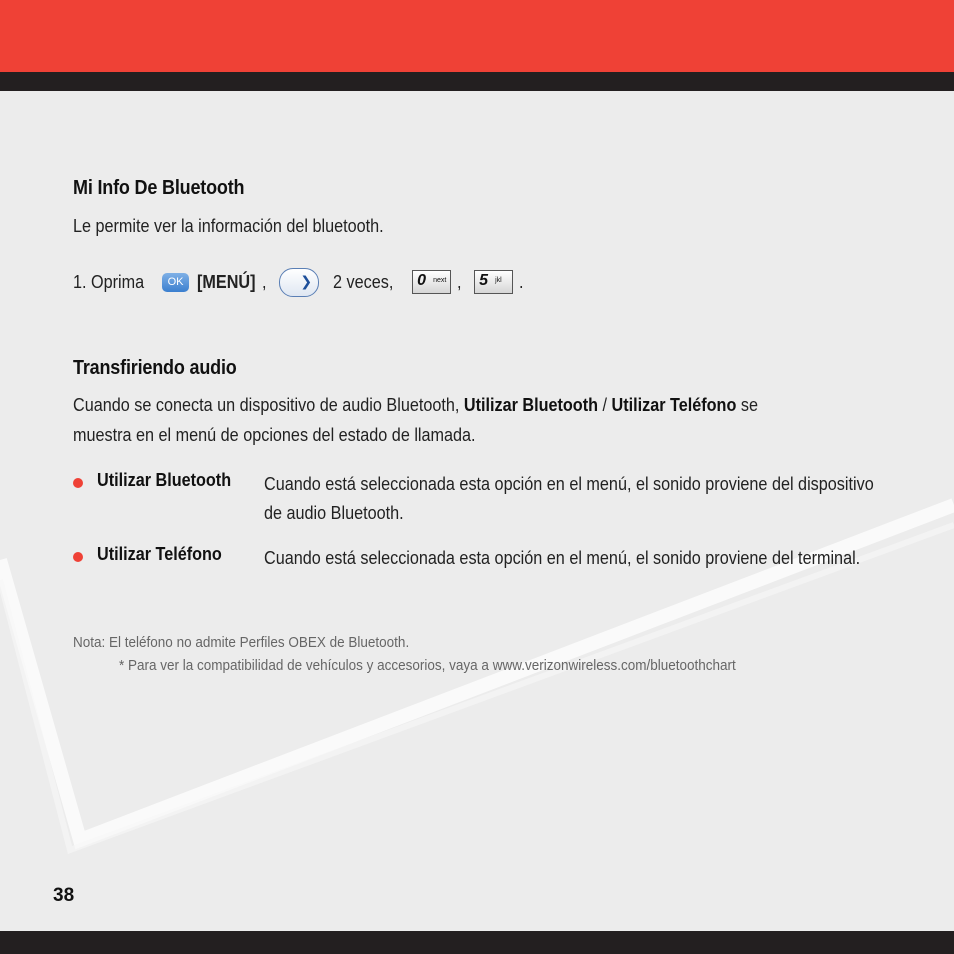 The height and width of the screenshot is (954, 954). What do you see at coordinates (164, 480) in the screenshot?
I see `bullet-label: Utilizar Bluetooth` at bounding box center [164, 480].